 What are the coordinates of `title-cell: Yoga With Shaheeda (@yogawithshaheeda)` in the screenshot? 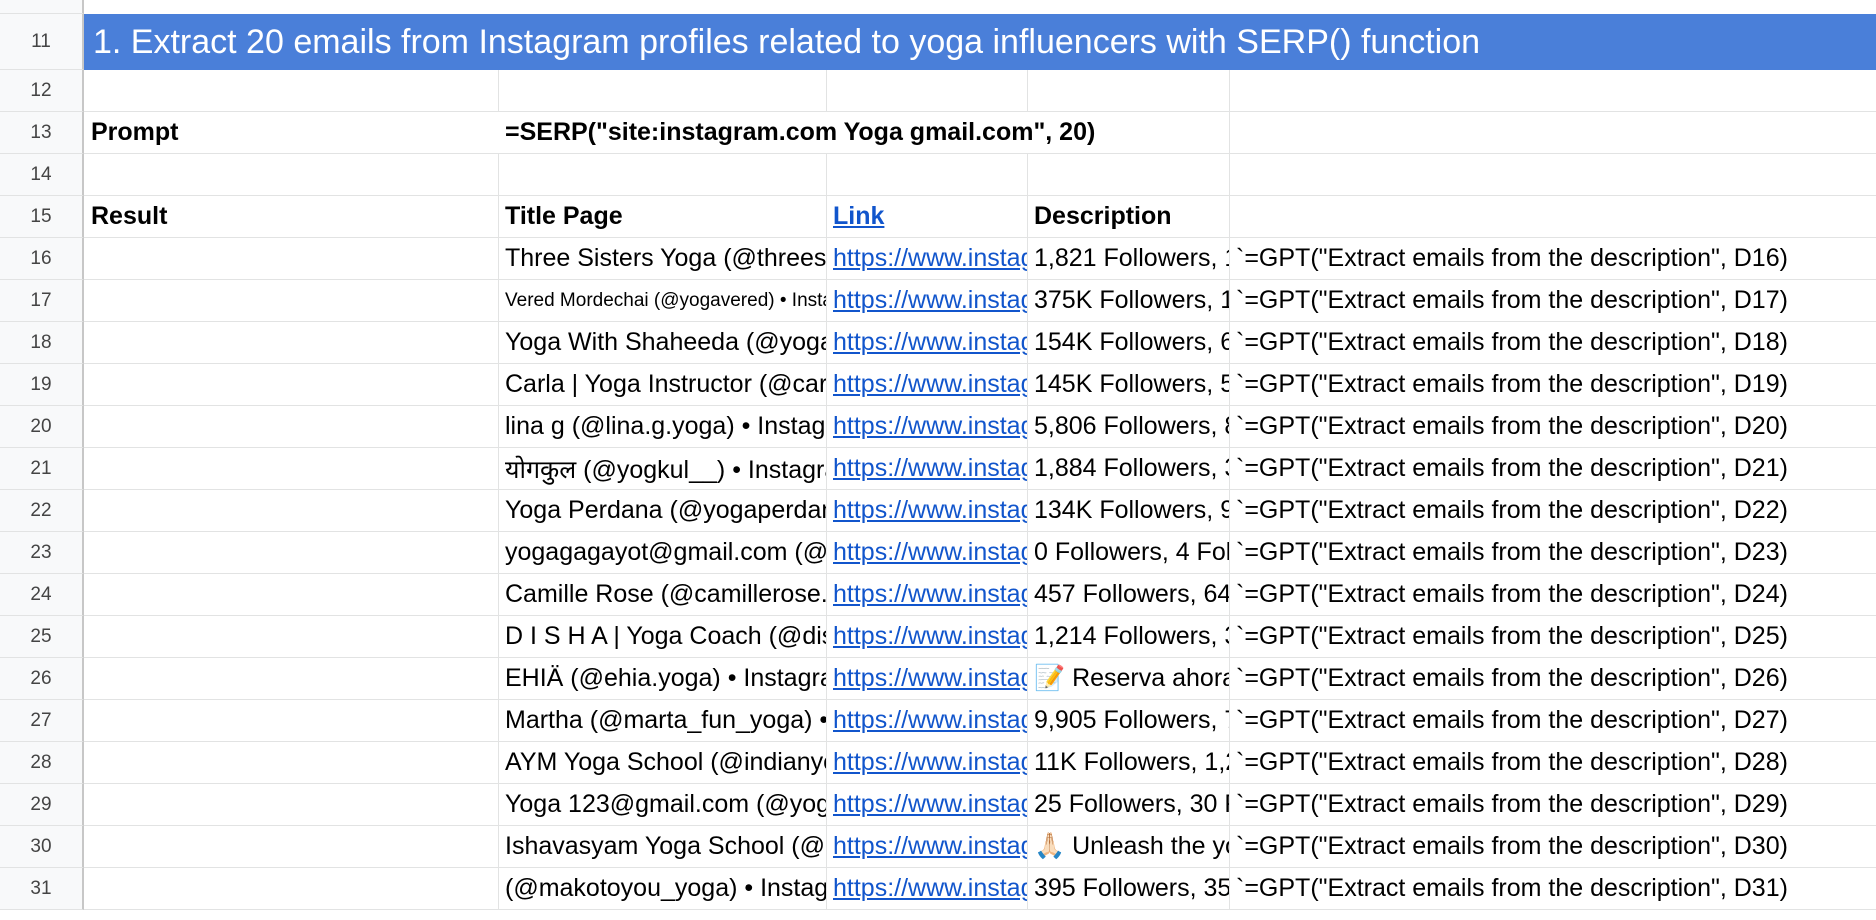 It's located at (662, 342).